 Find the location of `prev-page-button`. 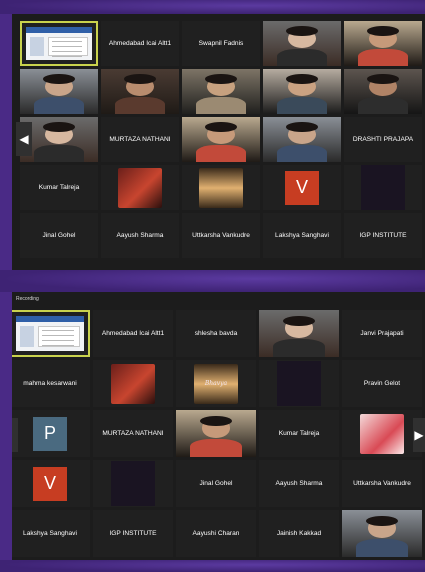

prev-page-button is located at coordinates (15, 435).